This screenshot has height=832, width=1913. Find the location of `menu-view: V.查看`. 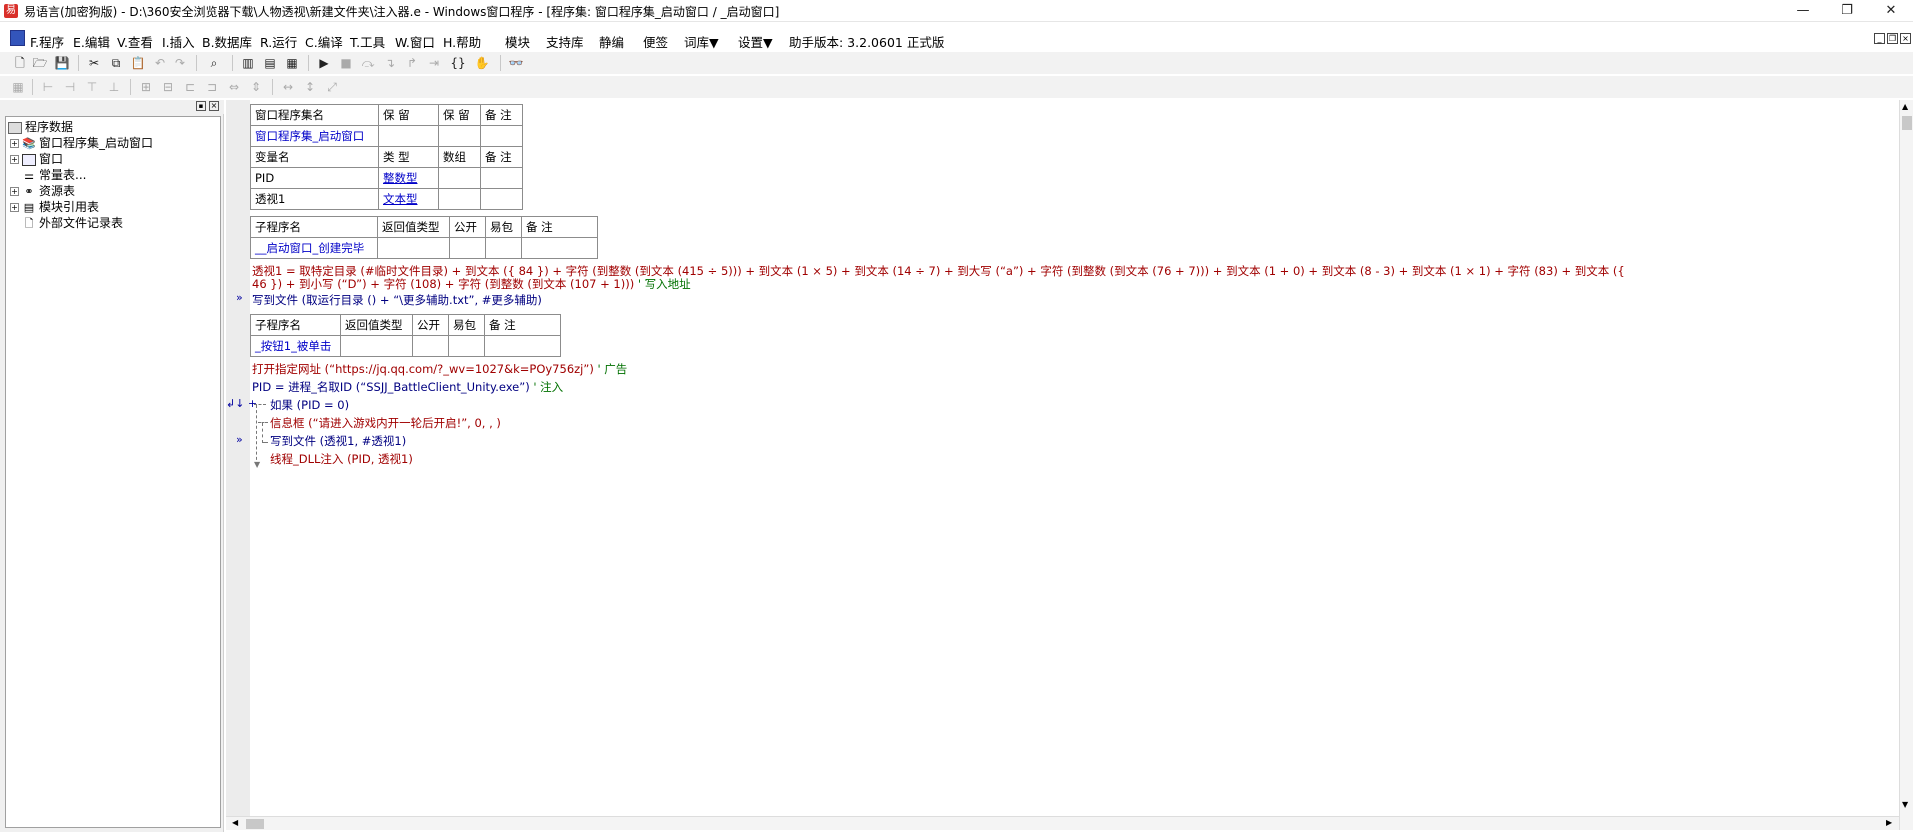

menu-view: V.查看 is located at coordinates (135, 41).